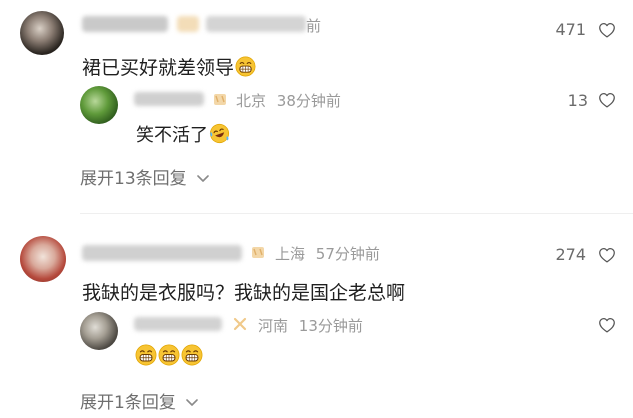 Image resolution: width=633 pixels, height=418 pixels. I want to click on reply-location: 北京 38分钟前, so click(288, 100).